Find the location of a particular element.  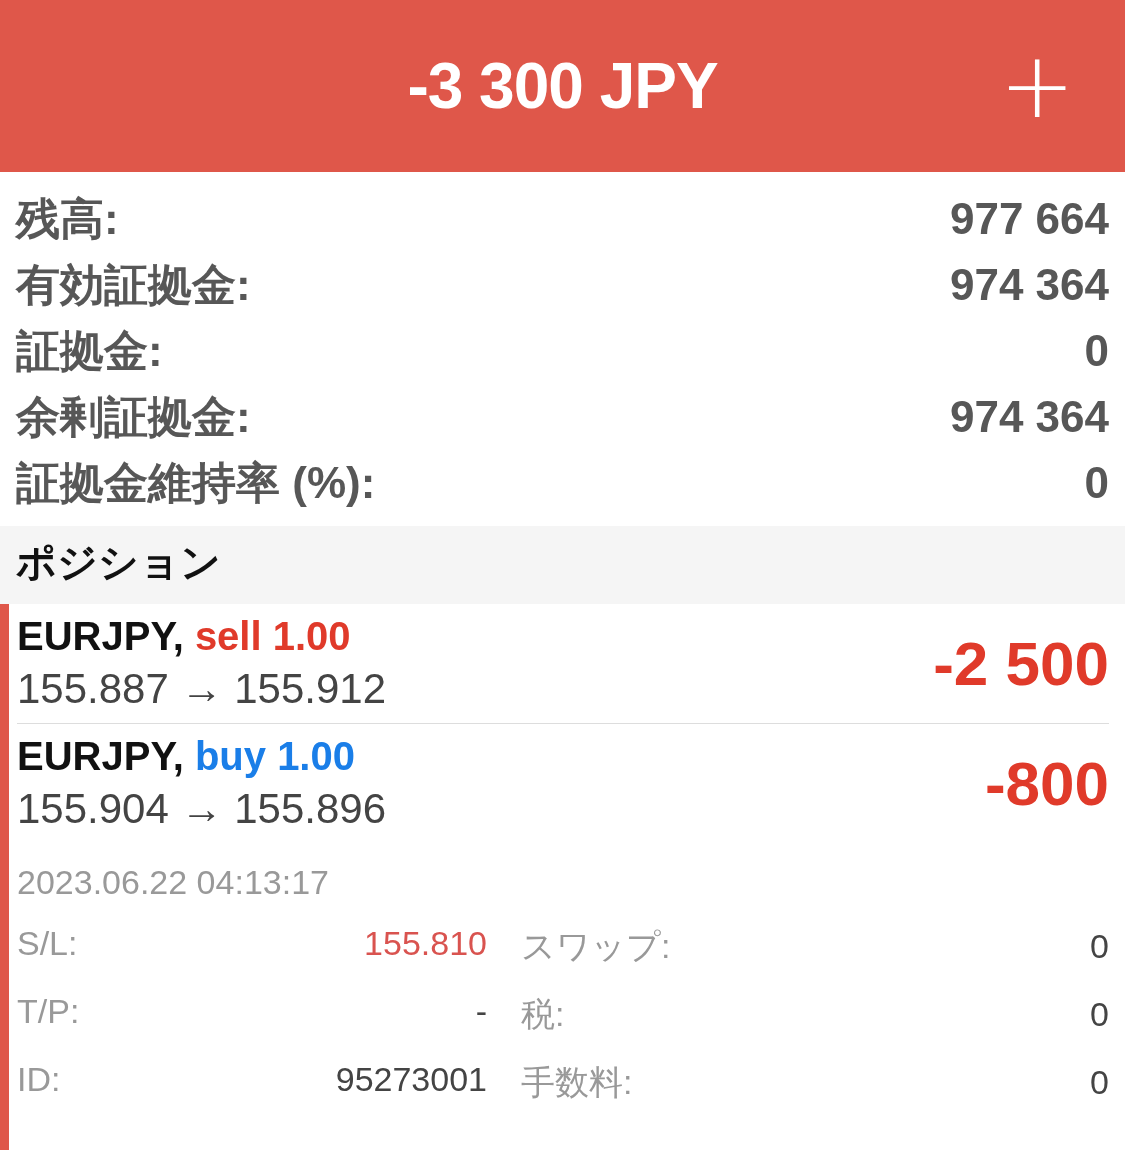

detail-label: スワップ: is located at coordinates (596, 946).